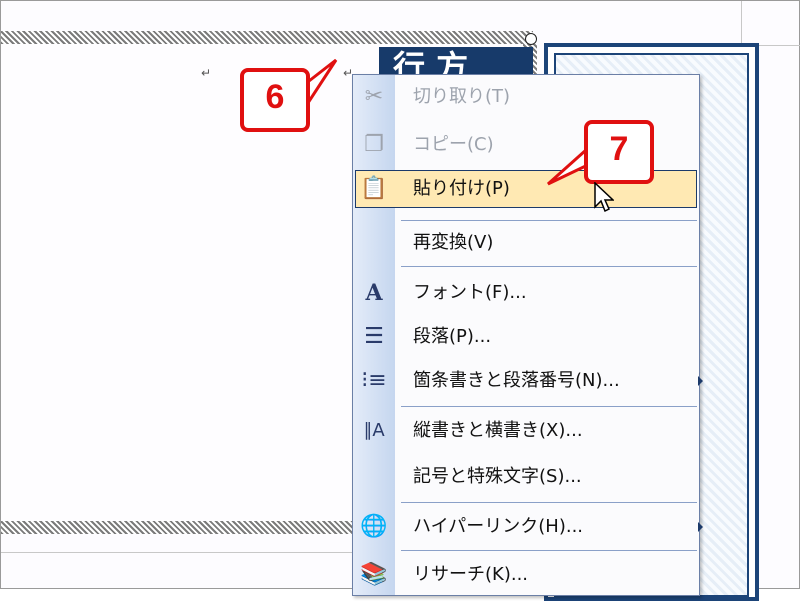 This screenshot has width=800, height=601. What do you see at coordinates (374, 144) in the screenshot?
I see `copy-icon: ❐` at bounding box center [374, 144].